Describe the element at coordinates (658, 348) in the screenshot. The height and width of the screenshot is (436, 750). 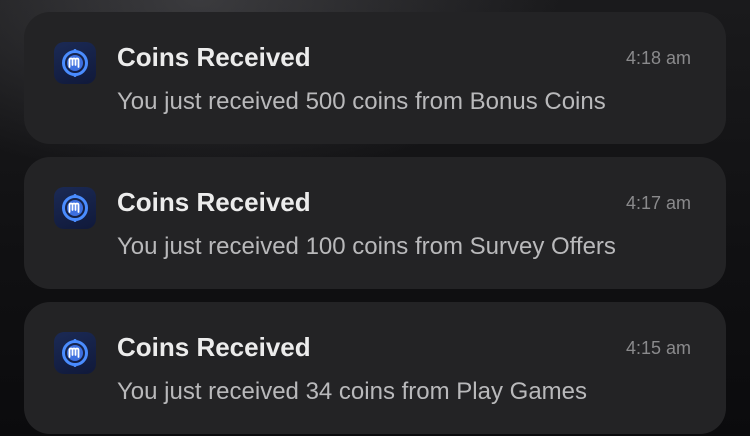
I see `notification-time: 4:15 am` at that location.